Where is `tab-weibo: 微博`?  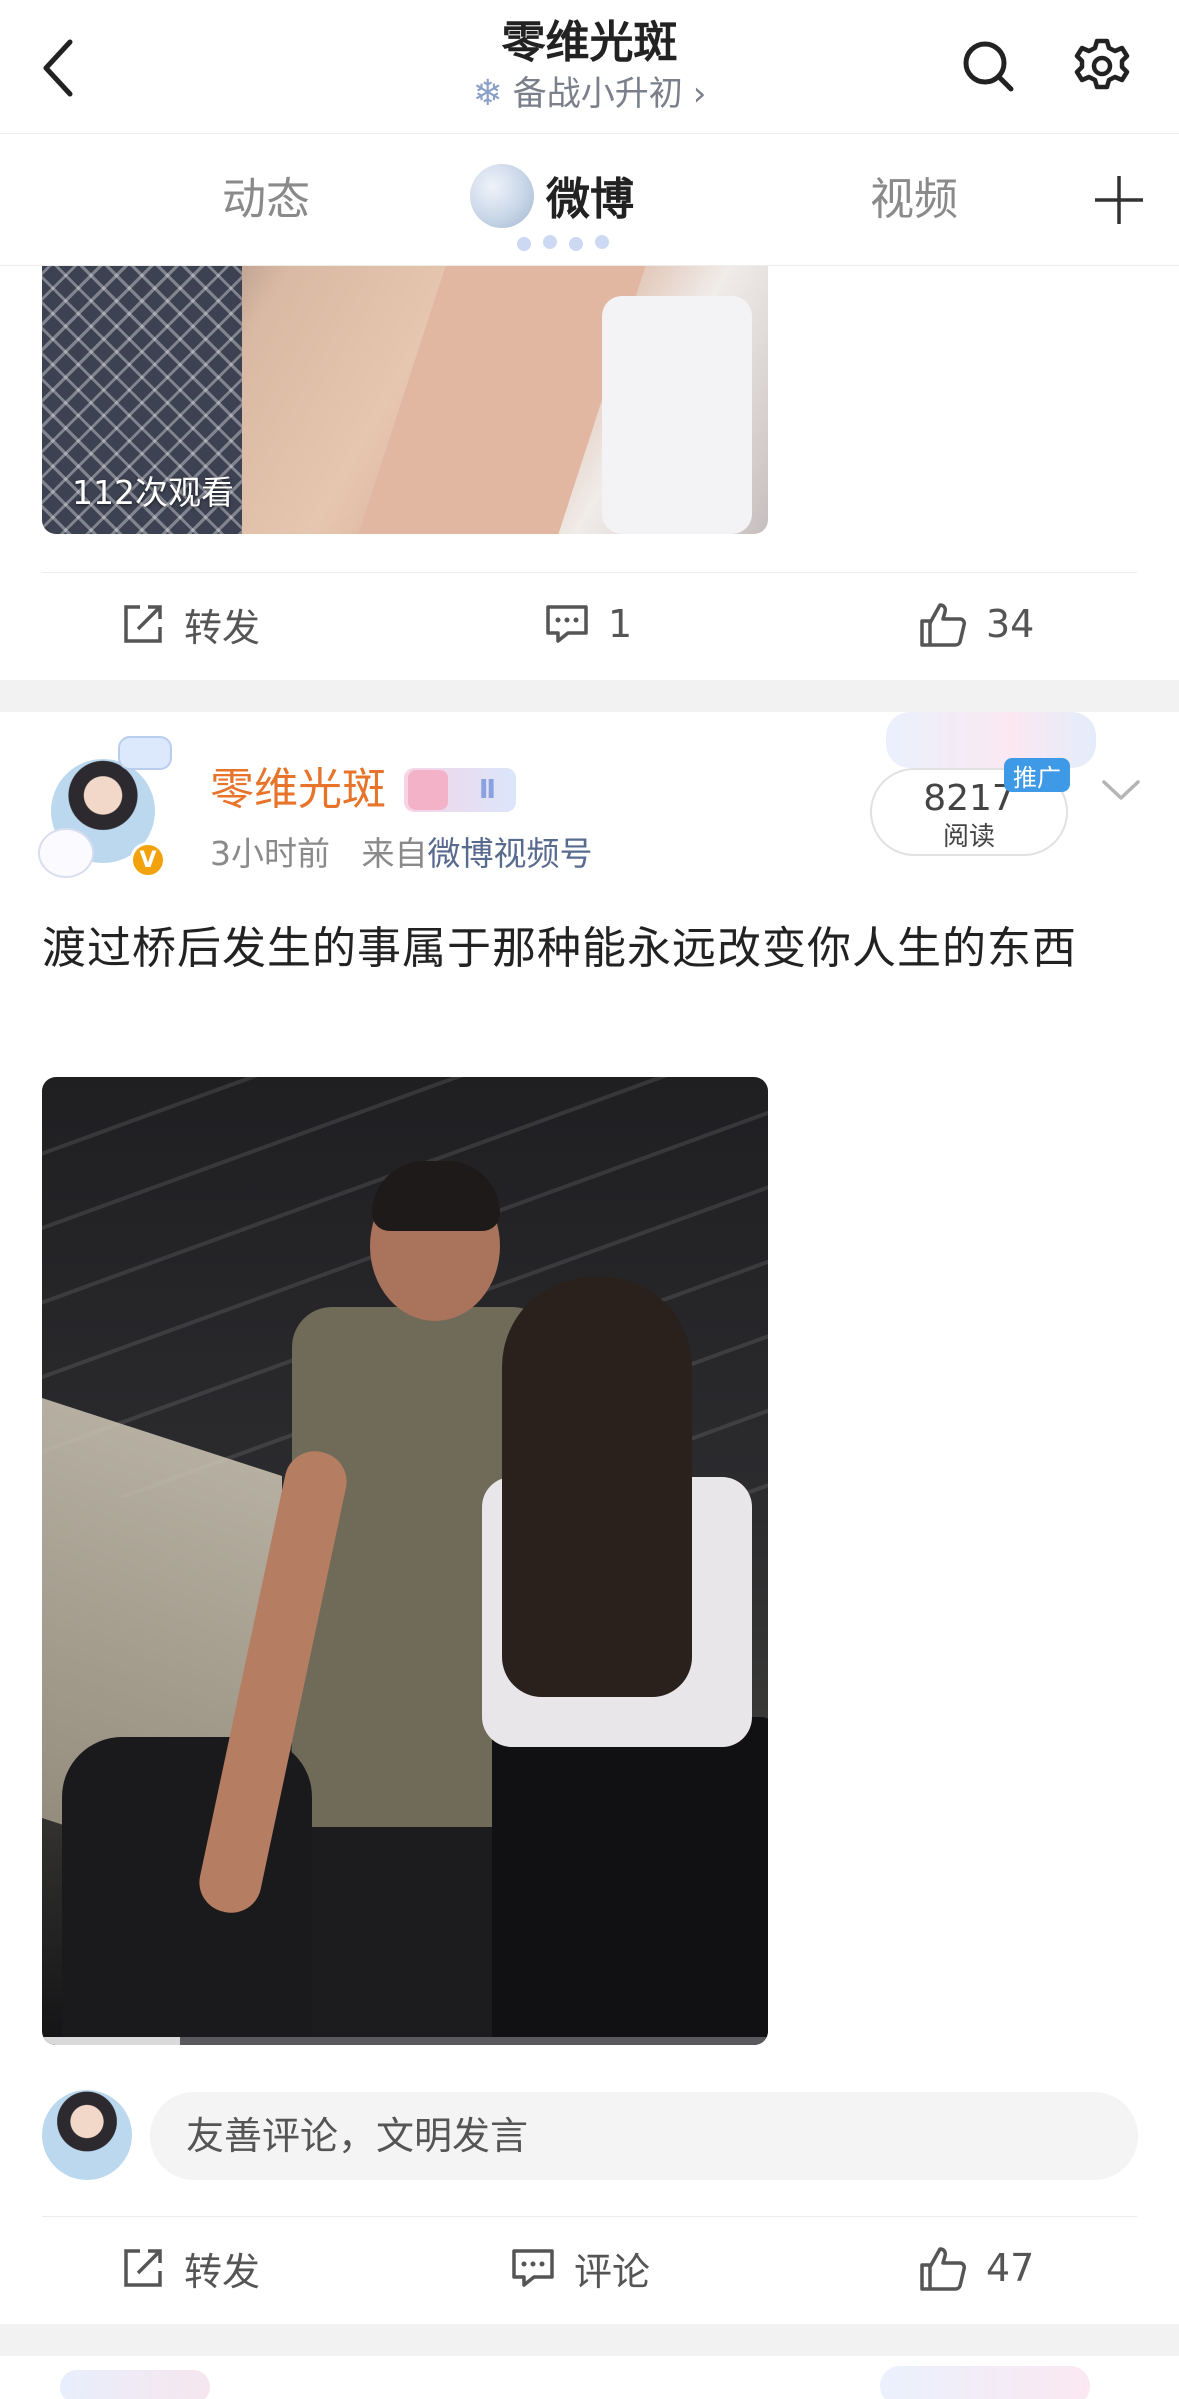 tab-weibo: 微博 is located at coordinates (590, 200).